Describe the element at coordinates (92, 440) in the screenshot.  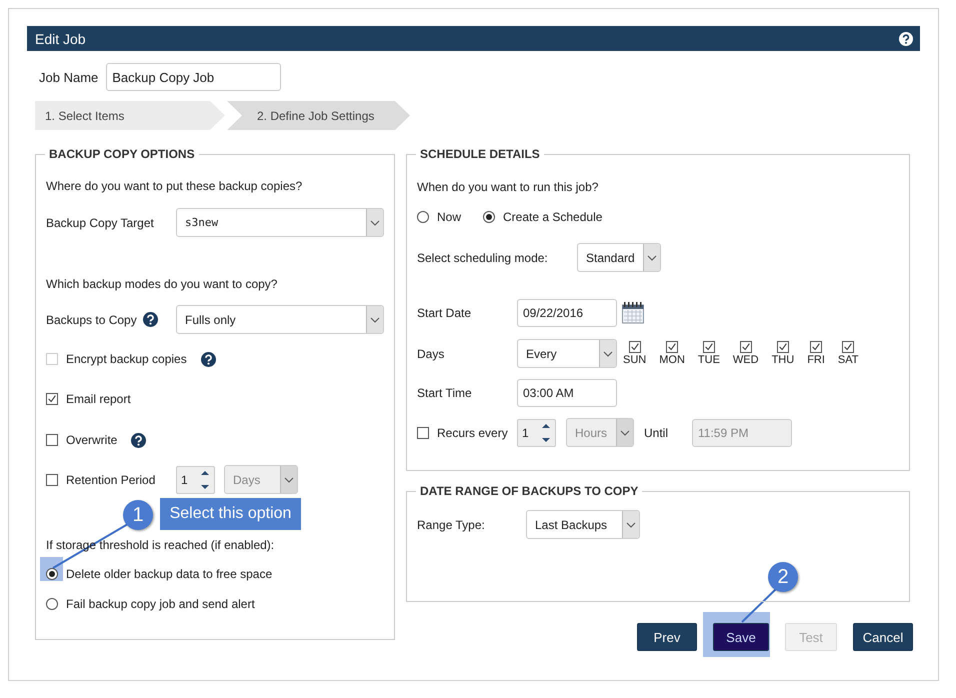
I see `option-label: Overwrite` at that location.